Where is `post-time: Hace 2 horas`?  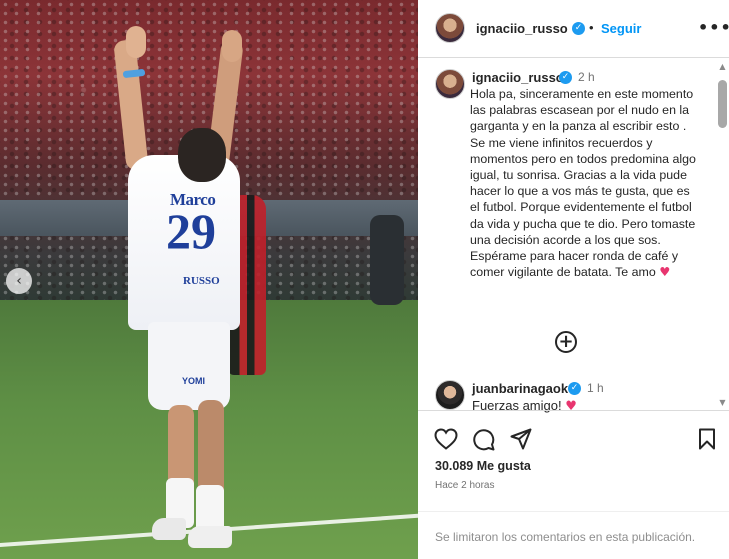
post-time: Hace 2 horas is located at coordinates (464, 485).